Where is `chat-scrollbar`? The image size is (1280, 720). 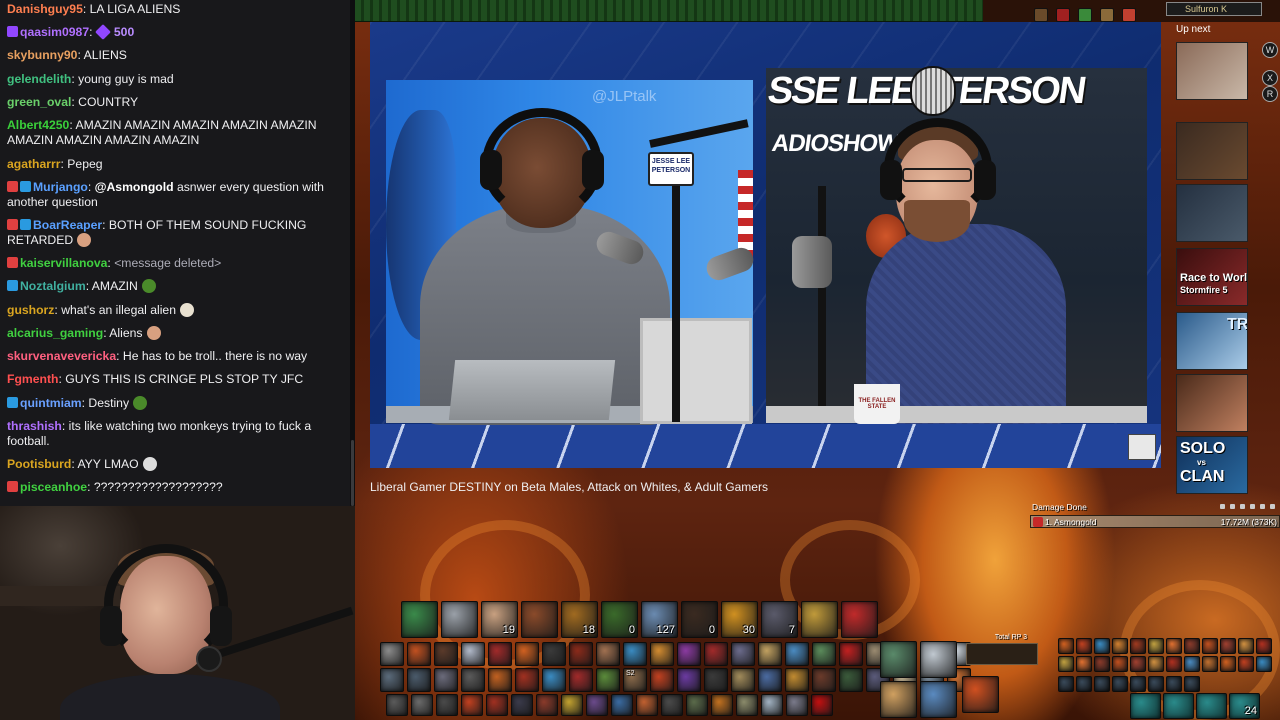 chat-scrollbar is located at coordinates (352, 253).